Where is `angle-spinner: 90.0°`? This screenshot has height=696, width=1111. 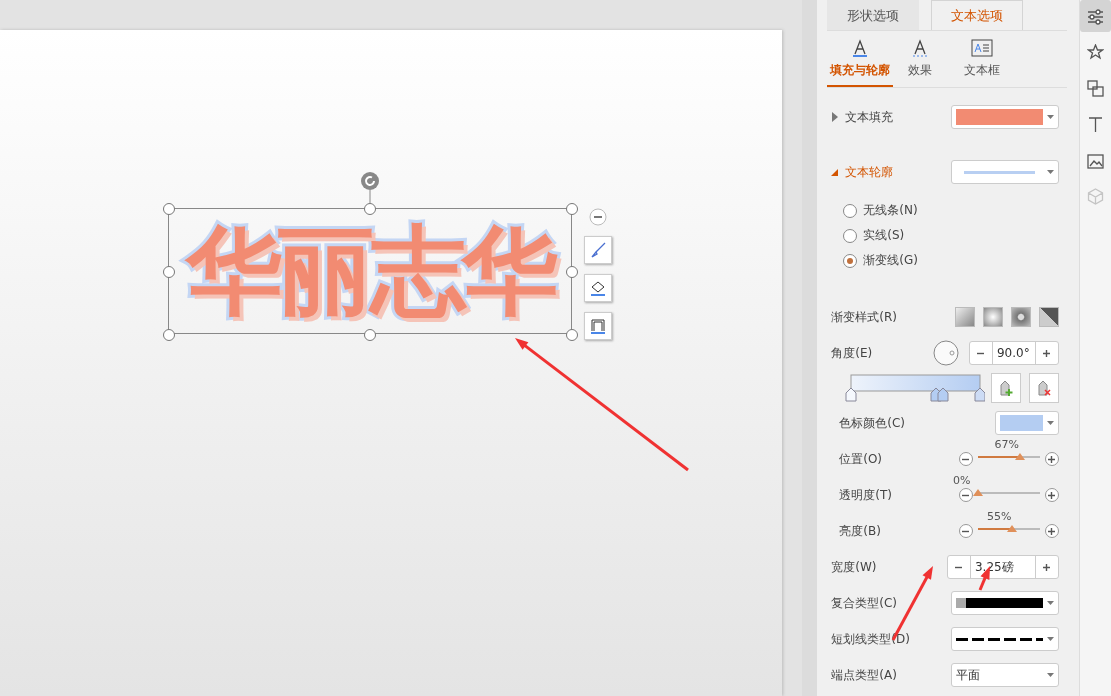
angle-spinner: 90.0° is located at coordinates (1014, 353).